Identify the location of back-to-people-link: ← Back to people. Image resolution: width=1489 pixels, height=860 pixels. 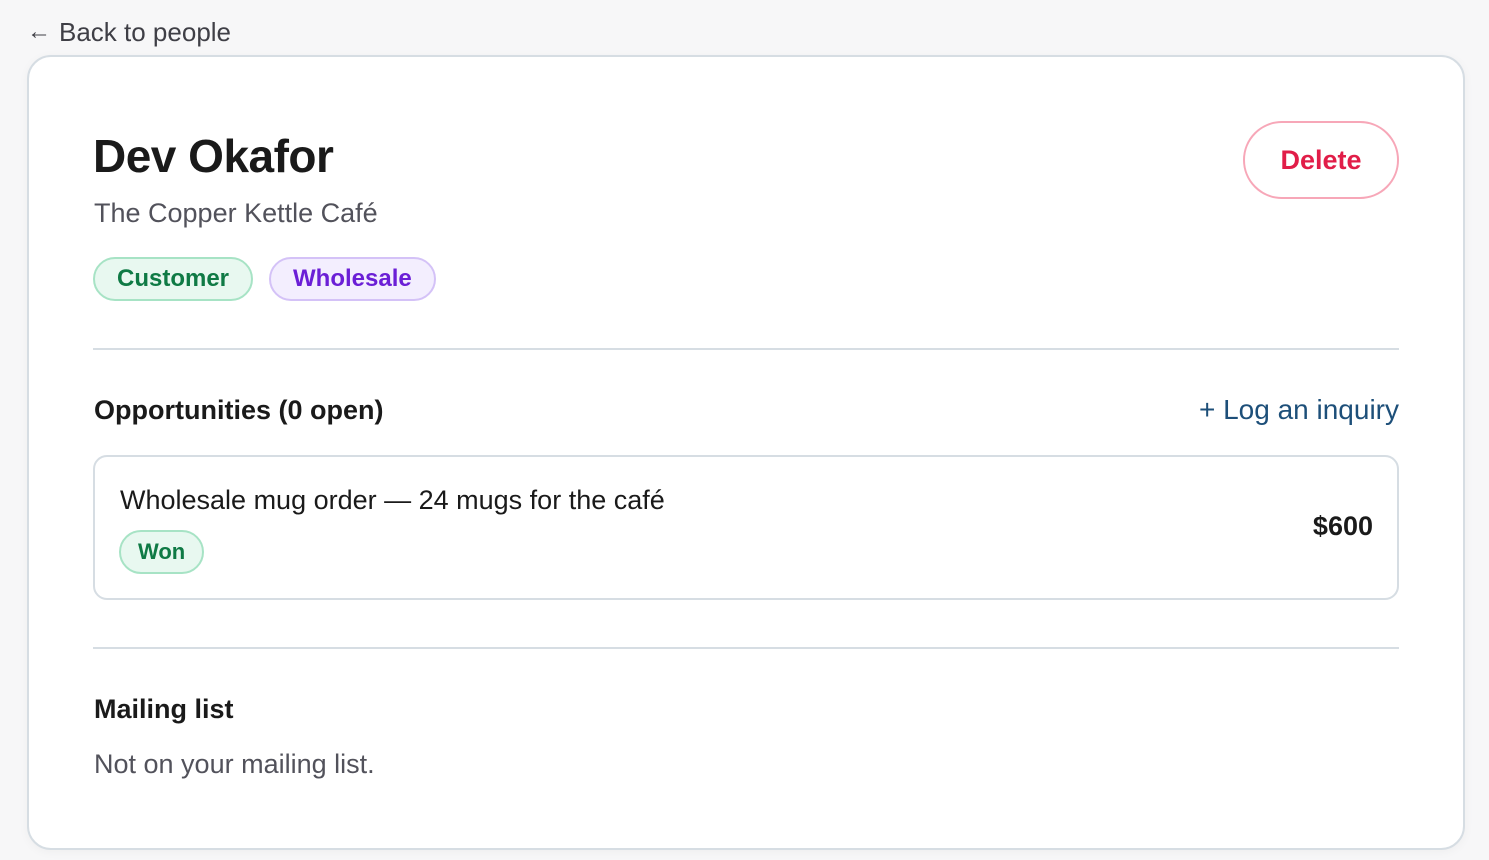
(129, 32).